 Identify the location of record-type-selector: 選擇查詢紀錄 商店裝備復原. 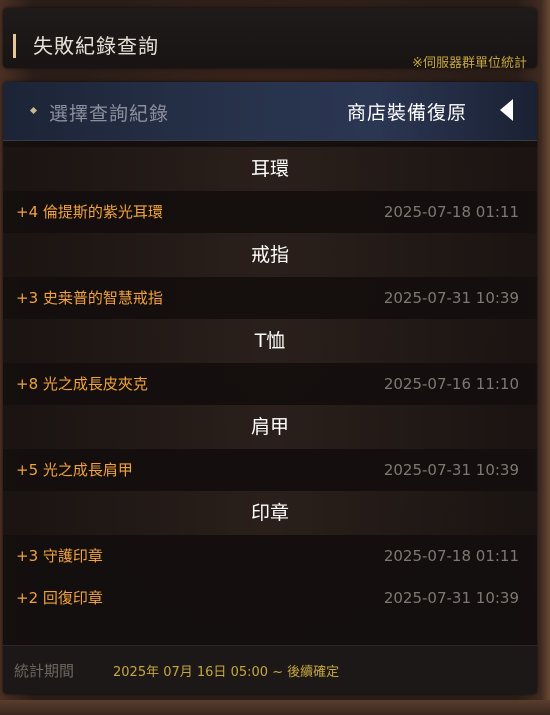
(270, 111).